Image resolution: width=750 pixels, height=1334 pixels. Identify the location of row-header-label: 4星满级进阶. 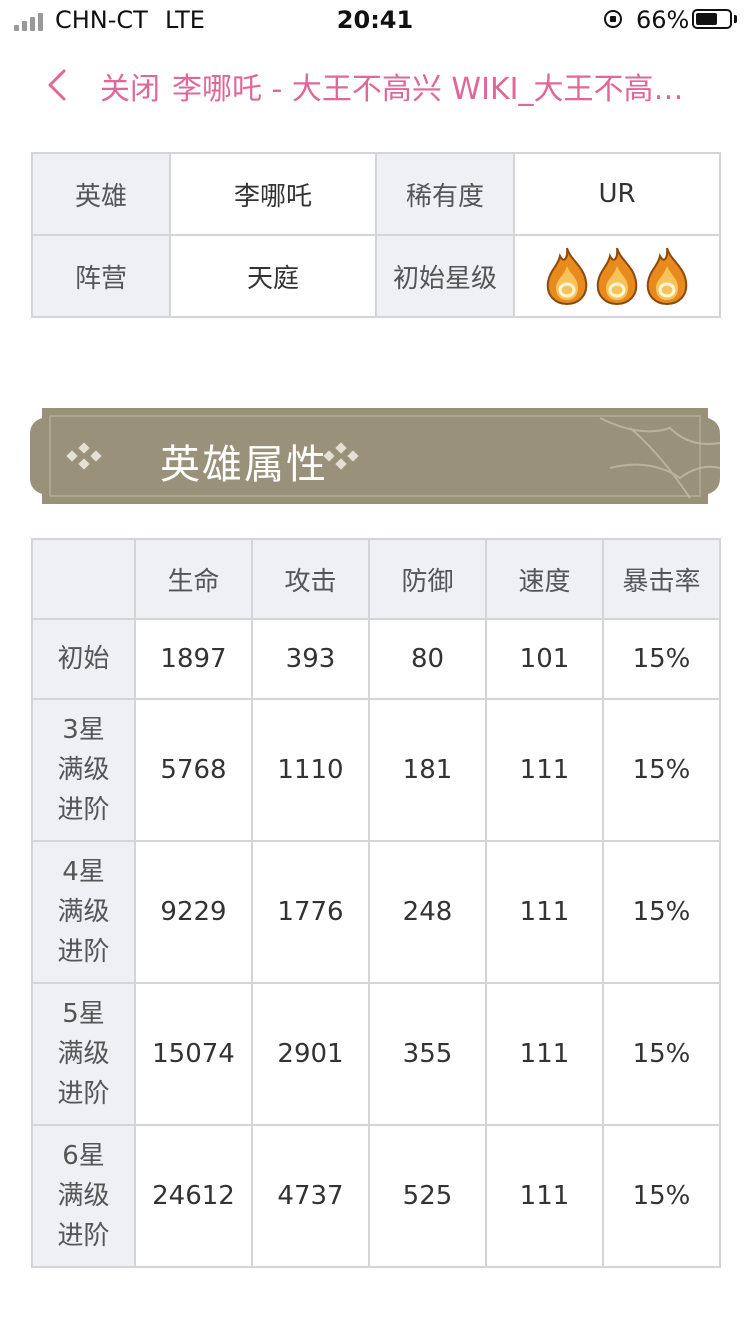
(83, 912).